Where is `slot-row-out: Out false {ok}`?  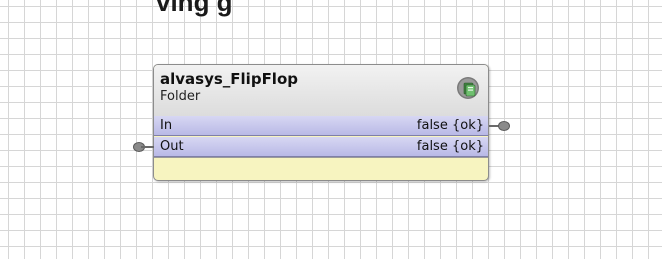
slot-row-out: Out false {ok} is located at coordinates (321, 147).